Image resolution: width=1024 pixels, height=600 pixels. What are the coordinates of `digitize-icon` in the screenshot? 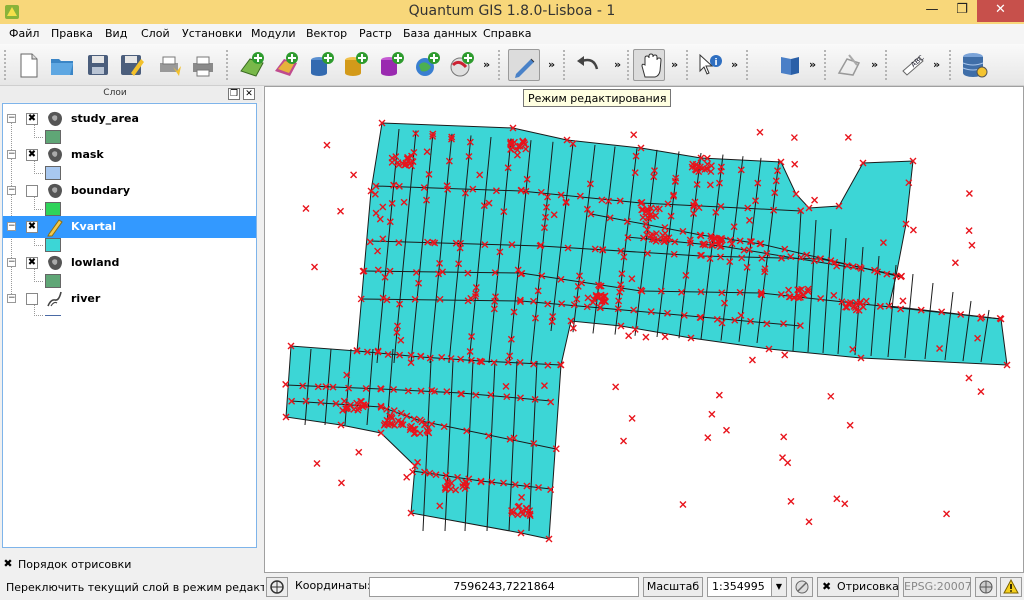 It's located at (849, 65).